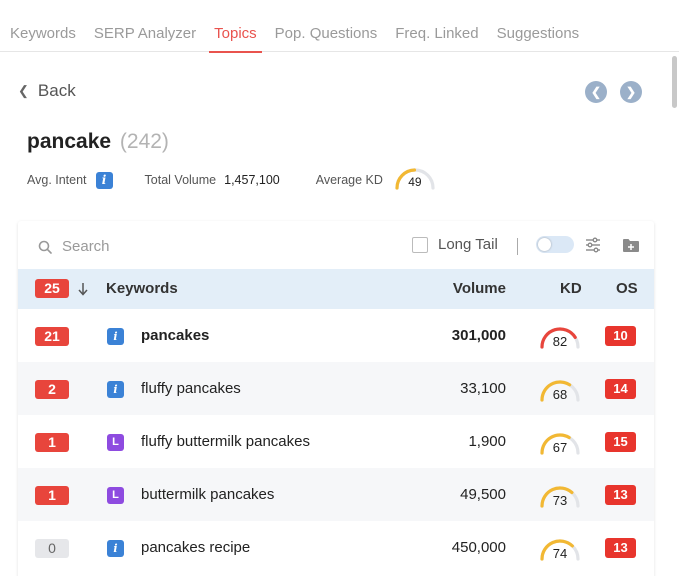 The width and height of the screenshot is (679, 576). What do you see at coordinates (207, 494) in the screenshot?
I see `keyword-text: buttermilk pancakes` at bounding box center [207, 494].